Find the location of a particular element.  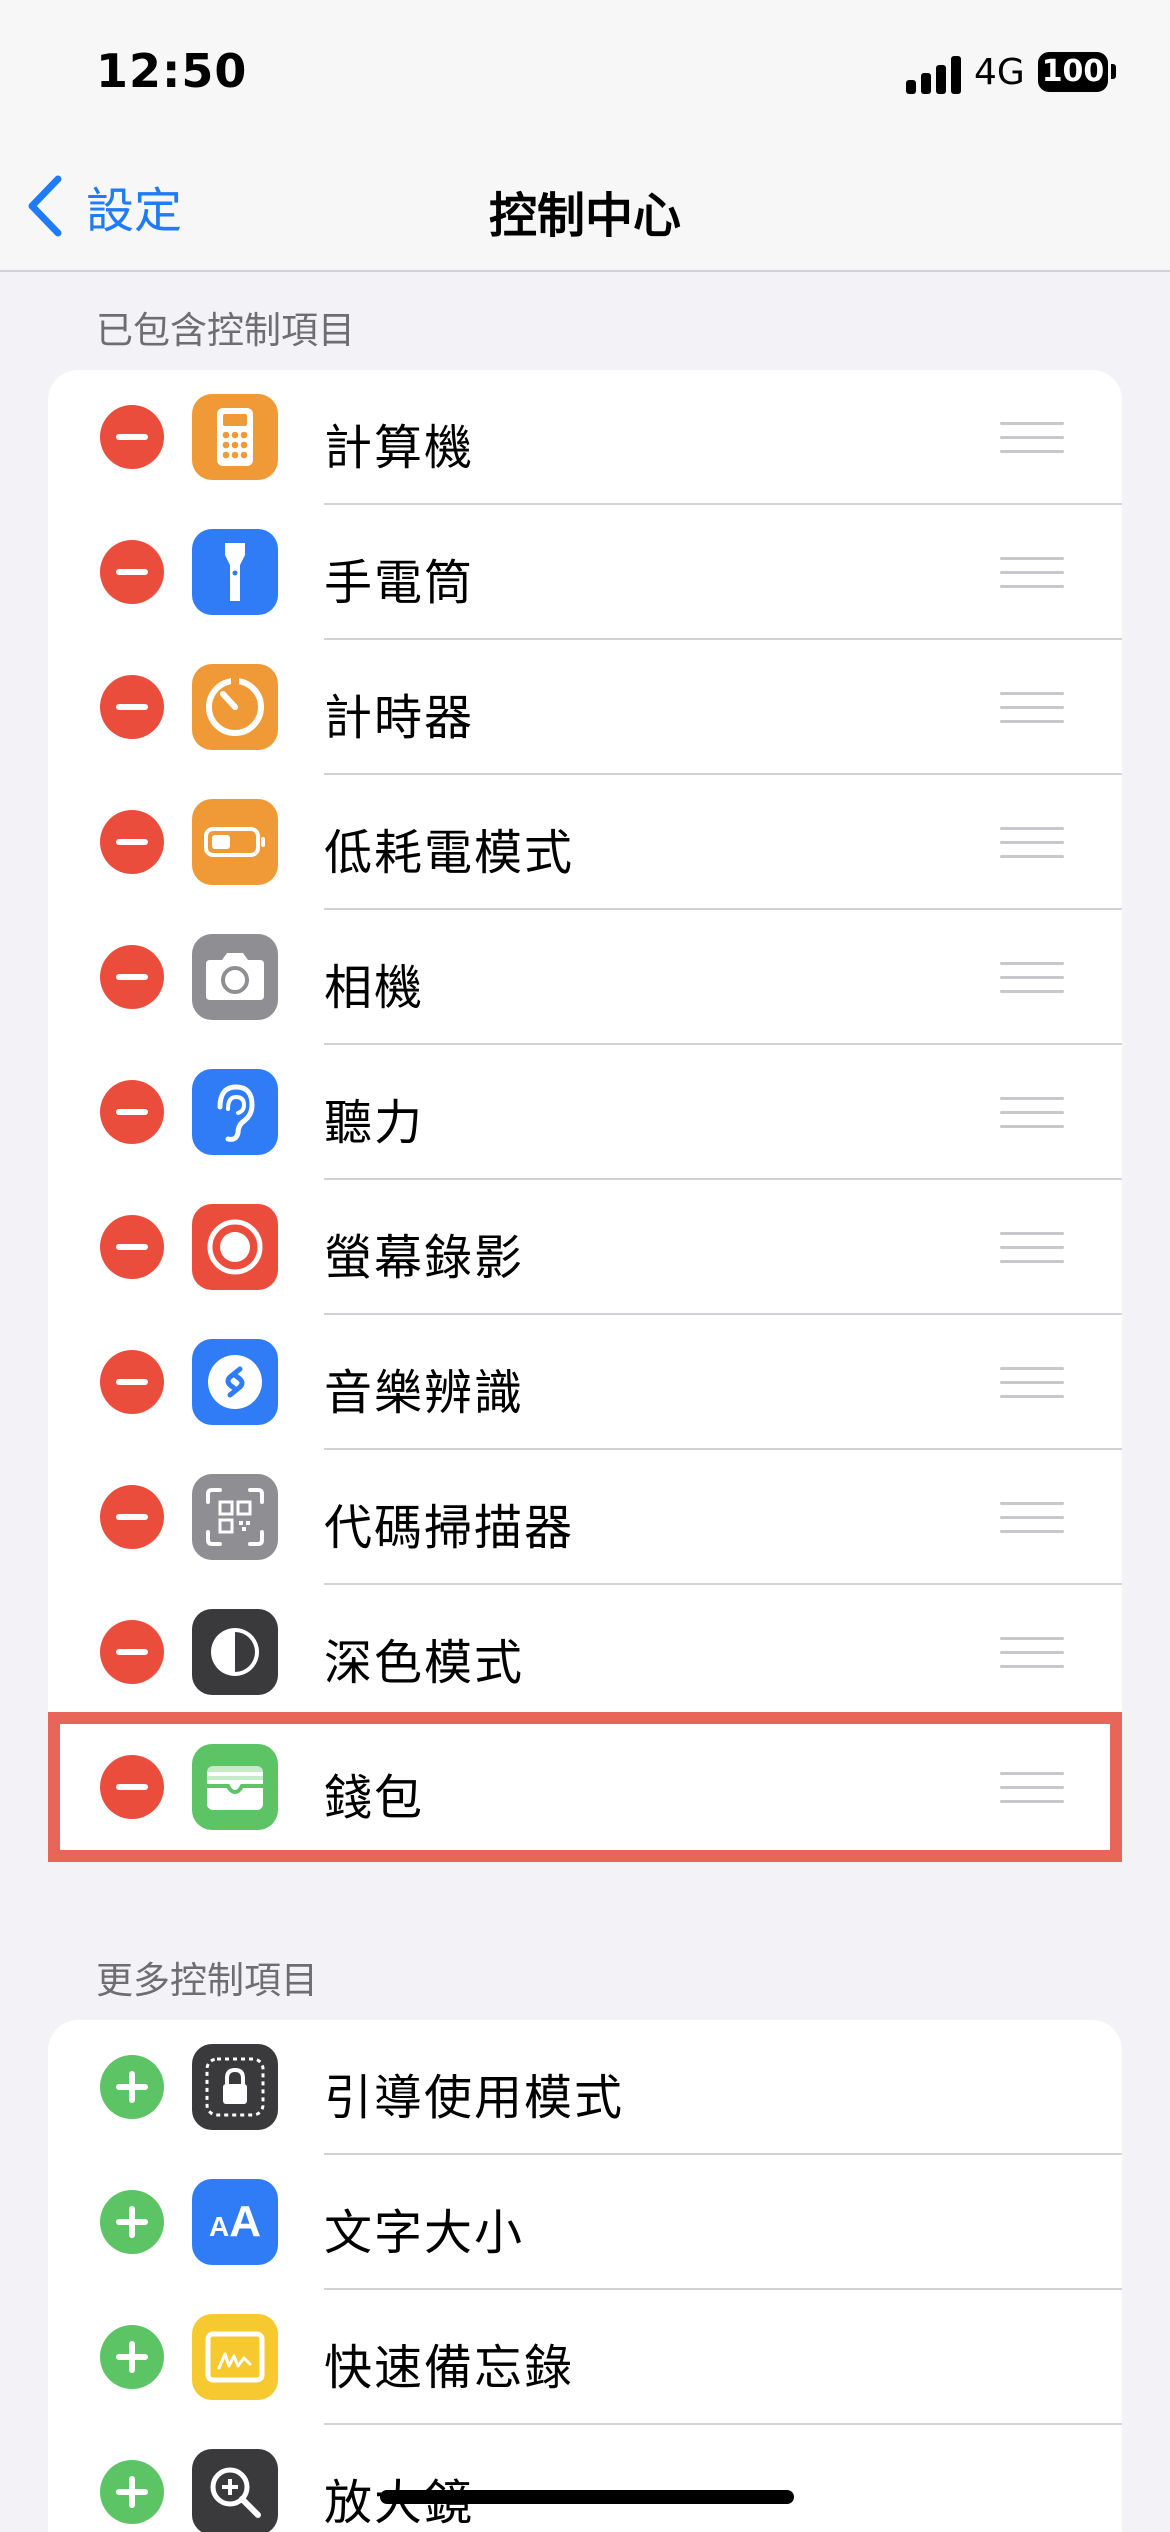

control-label: 手電筒 is located at coordinates (399, 583).